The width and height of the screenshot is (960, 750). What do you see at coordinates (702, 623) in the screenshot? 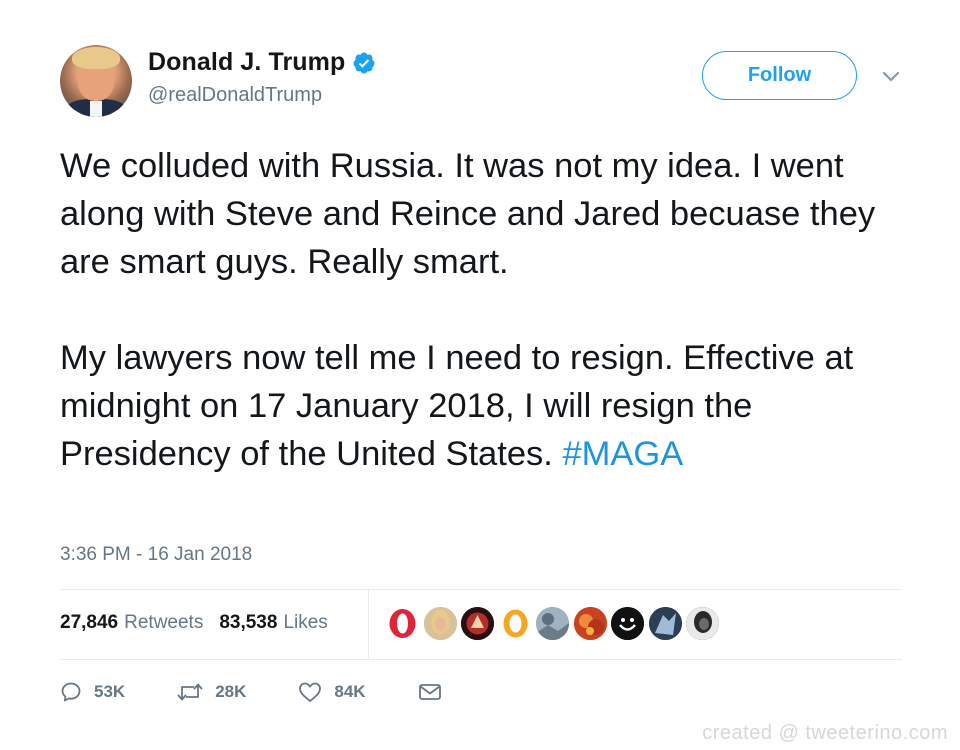
I see `dark-portrait-avatar` at bounding box center [702, 623].